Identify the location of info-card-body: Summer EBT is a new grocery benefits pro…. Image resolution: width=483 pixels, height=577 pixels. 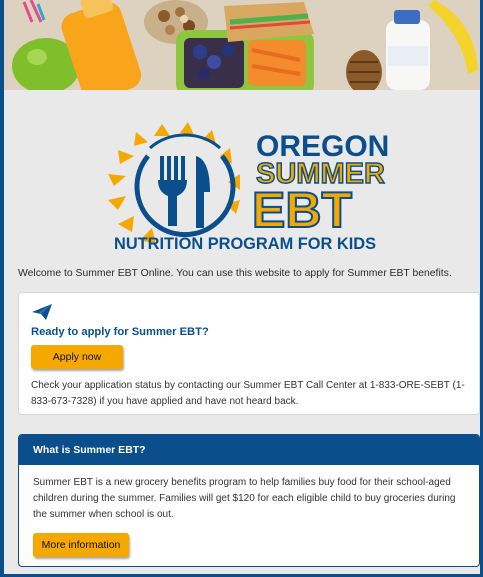
(244, 498).